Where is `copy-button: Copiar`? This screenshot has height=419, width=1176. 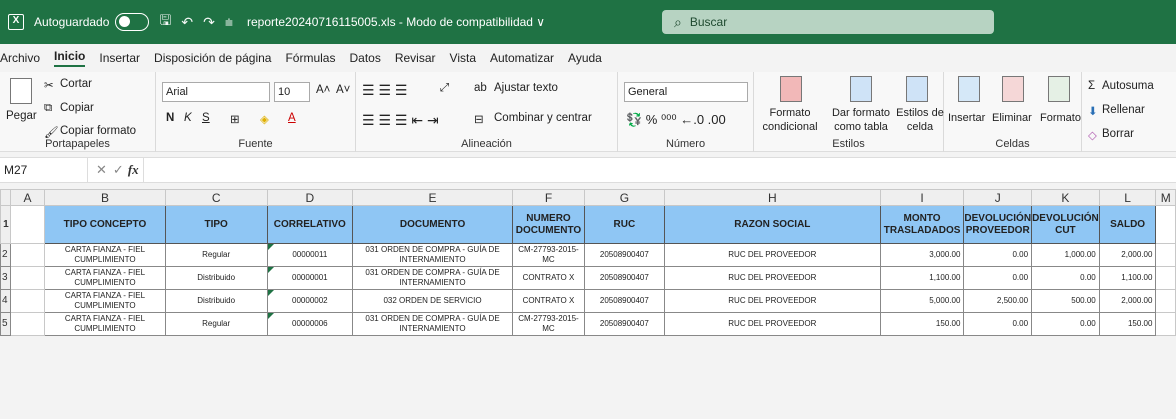
copy-button: Copiar is located at coordinates (77, 108).